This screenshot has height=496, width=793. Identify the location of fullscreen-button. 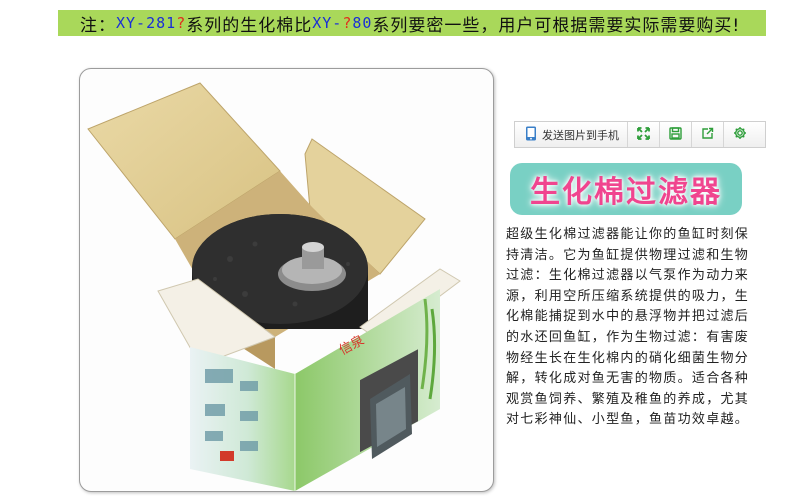
(644, 134).